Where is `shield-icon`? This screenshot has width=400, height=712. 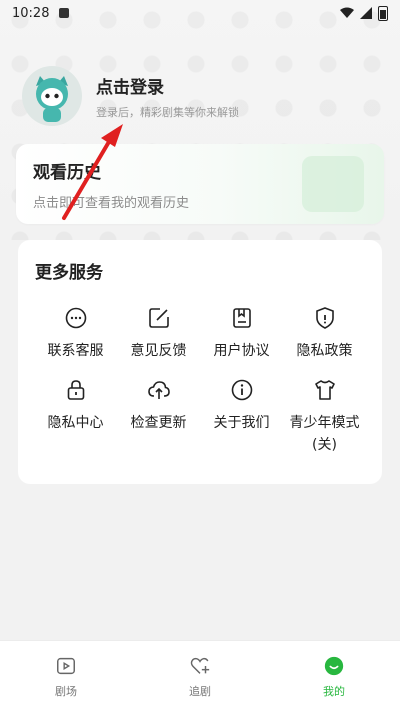
shield-icon is located at coordinates (324, 318).